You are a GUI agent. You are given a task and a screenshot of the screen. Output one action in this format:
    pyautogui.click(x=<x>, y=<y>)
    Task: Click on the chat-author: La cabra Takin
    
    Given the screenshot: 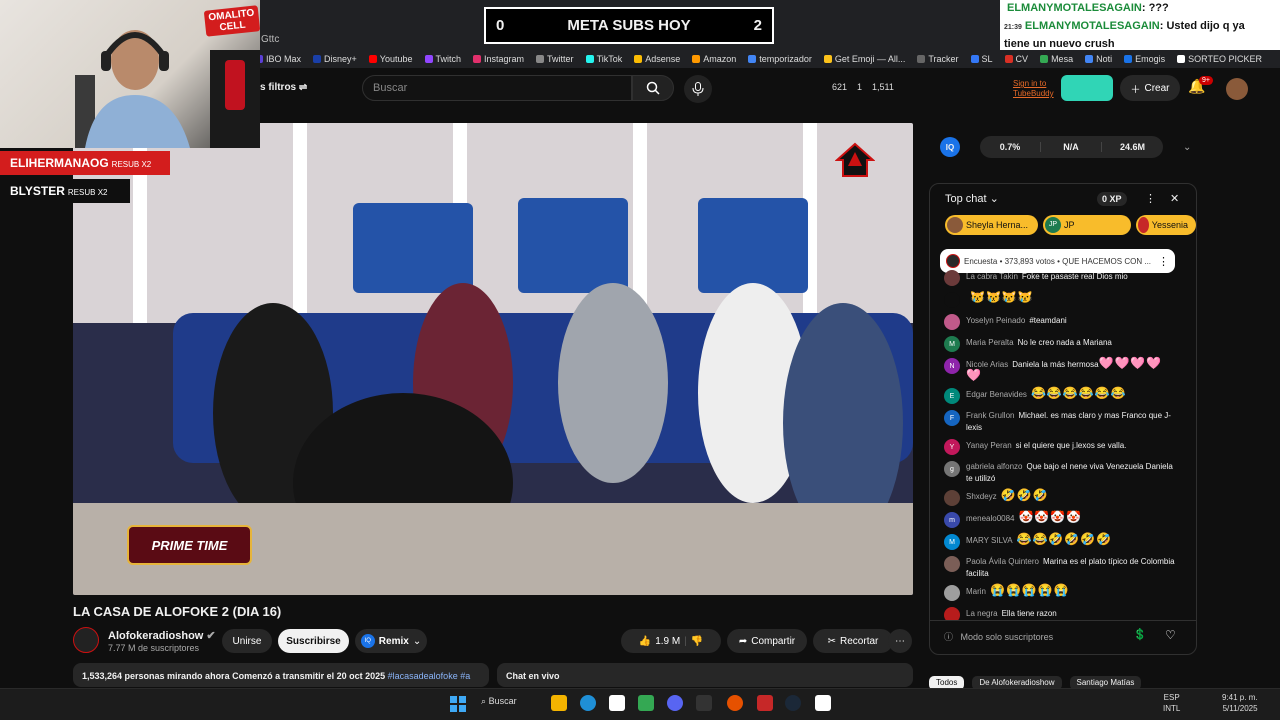 What is the action you would take?
    pyautogui.click(x=992, y=276)
    